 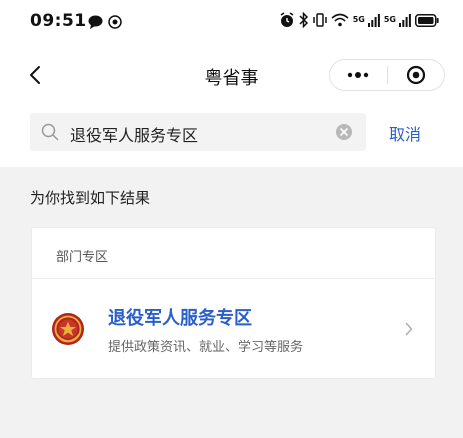 I want to click on status-notification-icons, so click(x=105, y=23).